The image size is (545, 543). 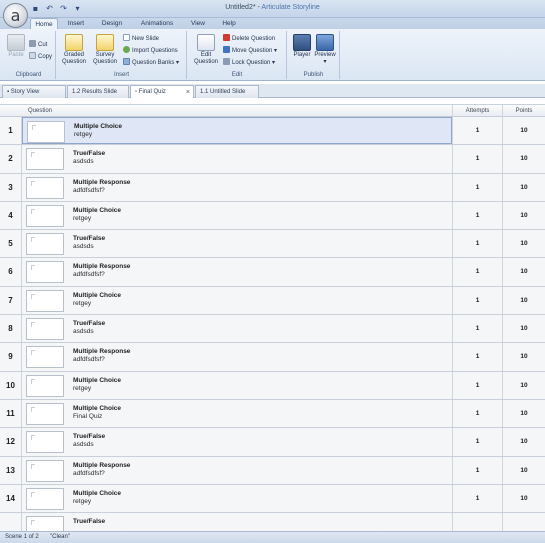 What do you see at coordinates (15, 15) in the screenshot?
I see `app-menu-button: a` at bounding box center [15, 15].